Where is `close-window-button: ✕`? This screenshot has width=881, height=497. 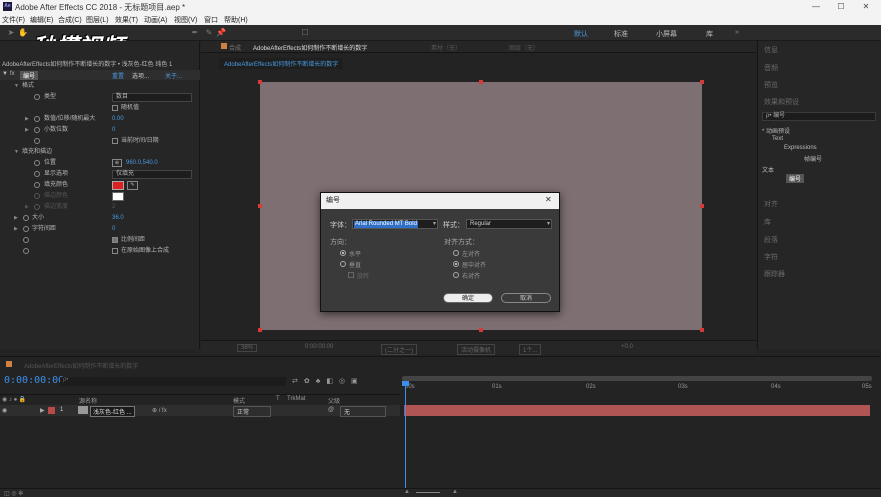 close-window-button: ✕ is located at coordinates (866, 6).